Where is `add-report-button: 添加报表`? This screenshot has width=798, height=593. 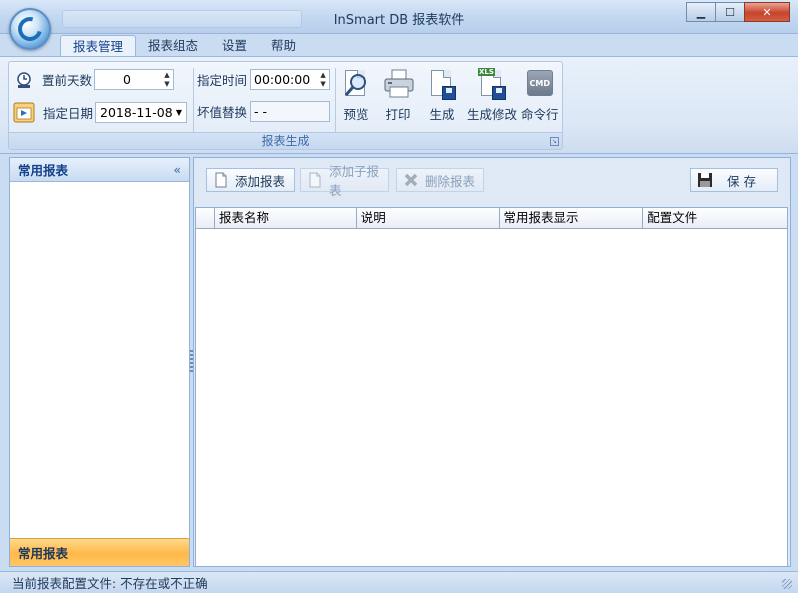 add-report-button: 添加报表 is located at coordinates (250, 180).